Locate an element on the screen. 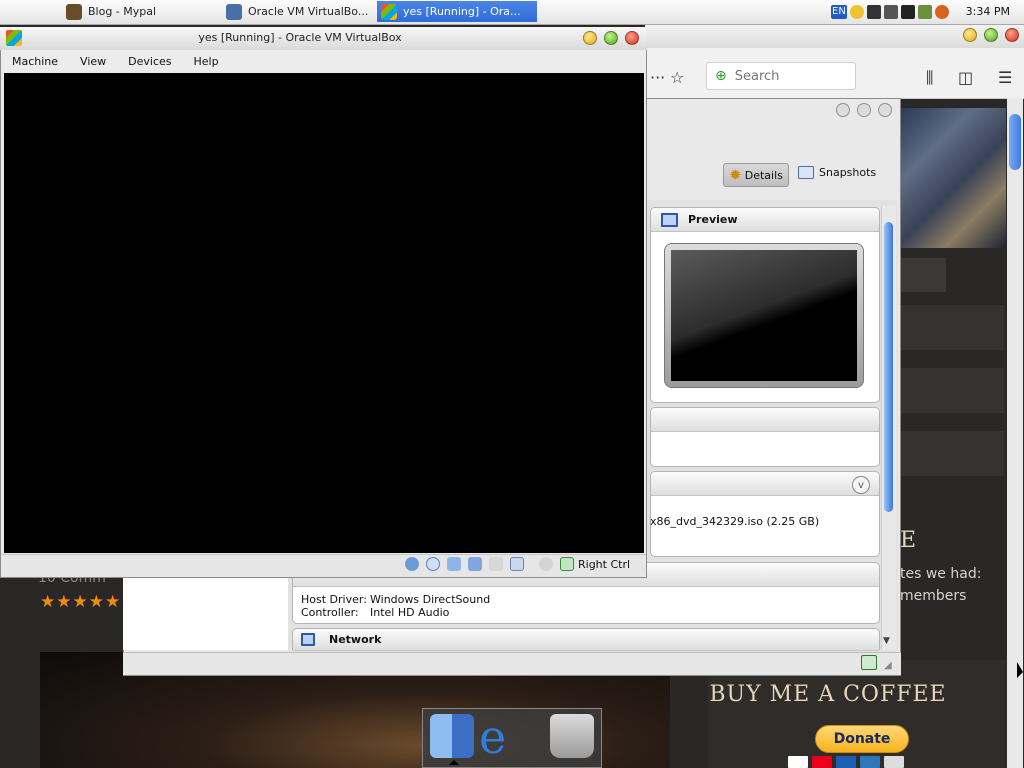  host-driver-value: Windows DirectSound is located at coordinates (430, 599).